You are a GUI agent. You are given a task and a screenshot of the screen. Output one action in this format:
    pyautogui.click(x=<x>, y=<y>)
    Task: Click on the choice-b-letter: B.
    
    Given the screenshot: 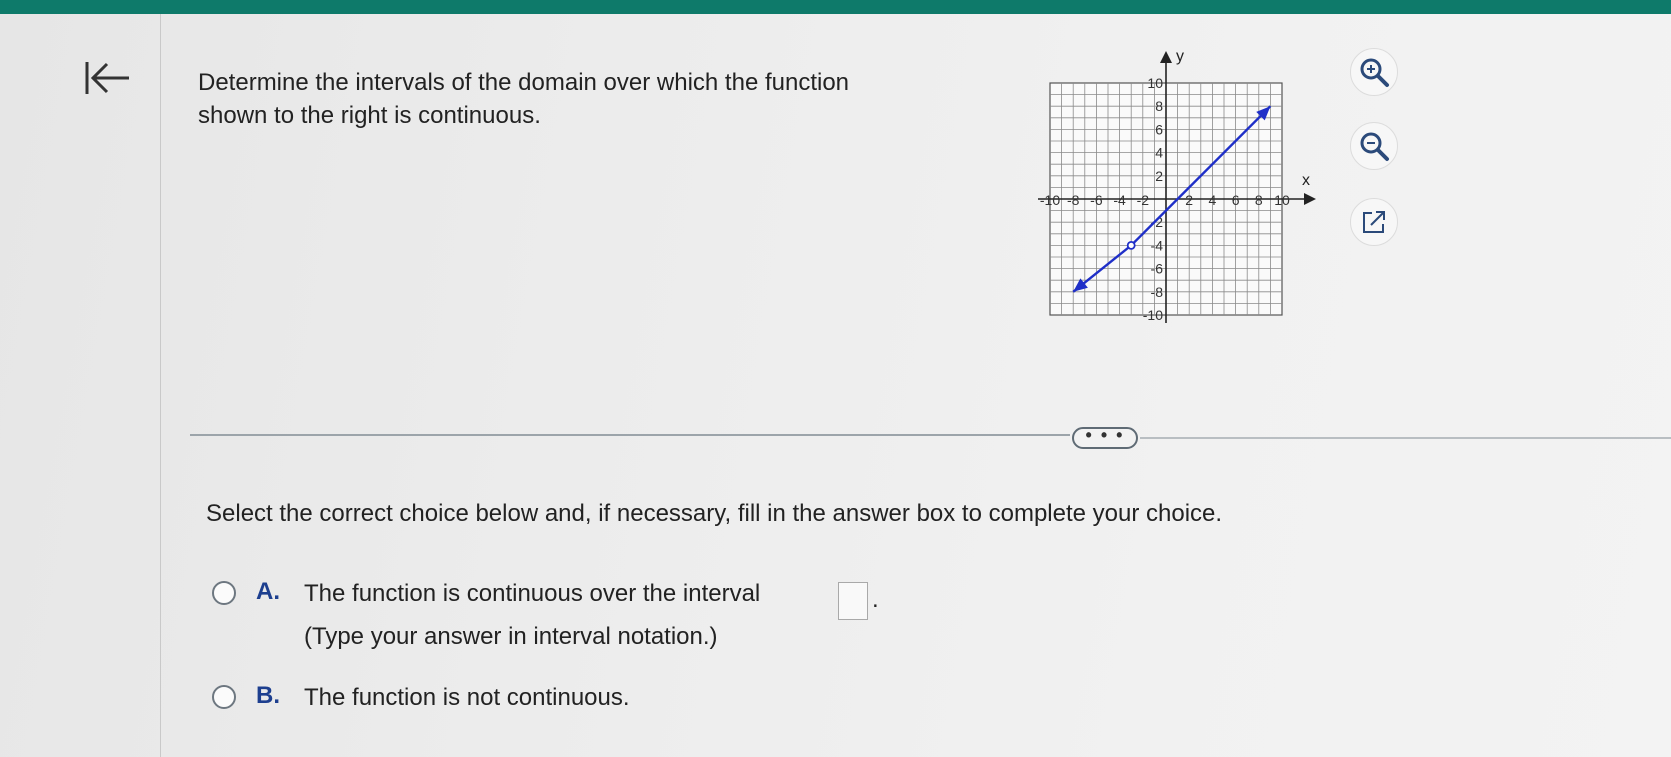 What is the action you would take?
    pyautogui.click(x=268, y=695)
    